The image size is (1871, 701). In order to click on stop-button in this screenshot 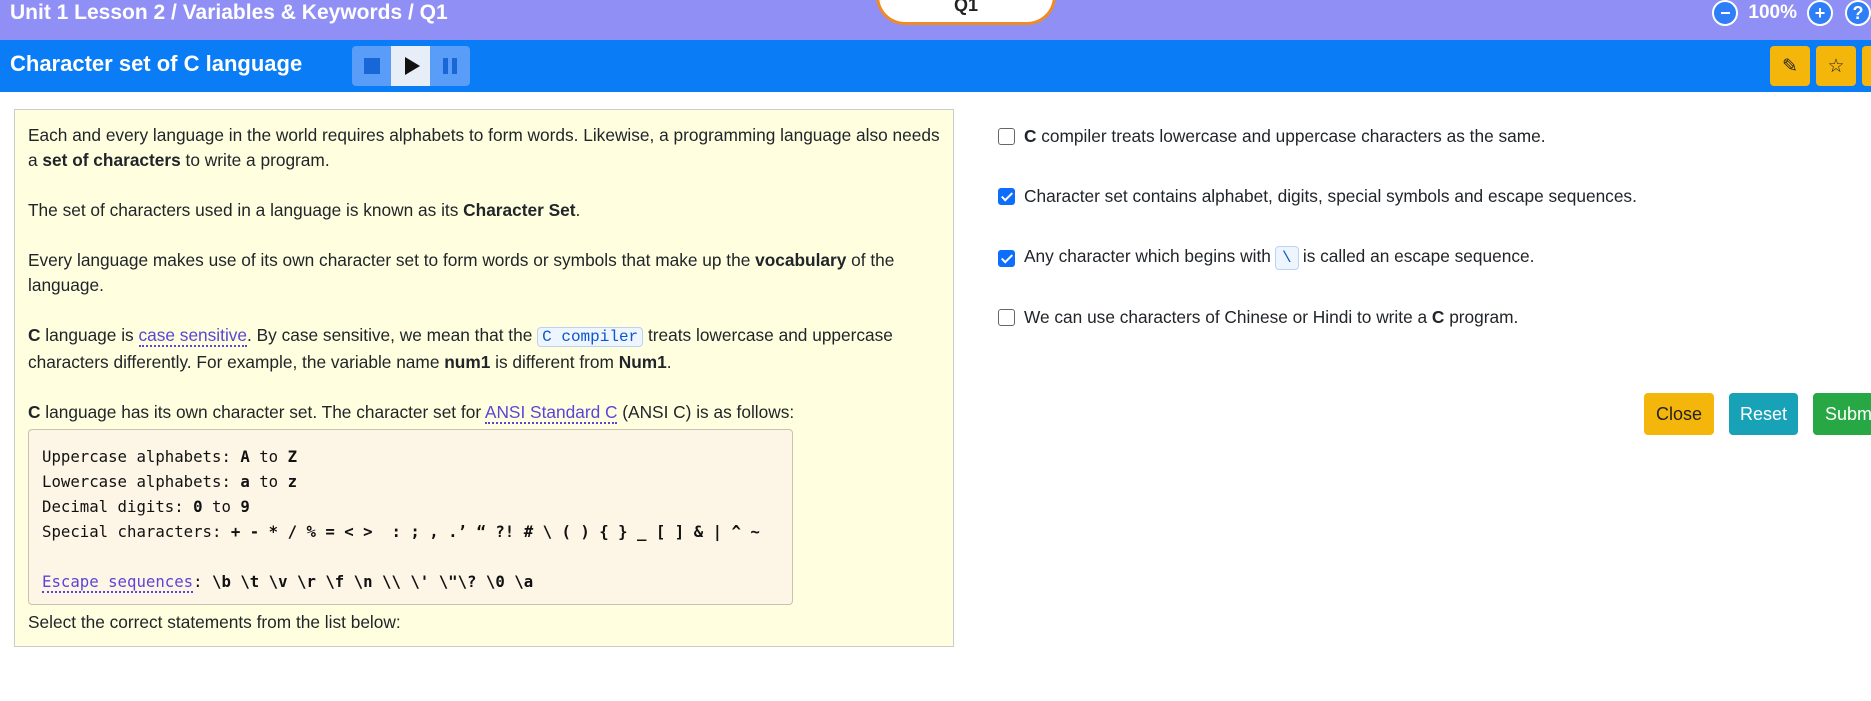, I will do `click(371, 66)`.